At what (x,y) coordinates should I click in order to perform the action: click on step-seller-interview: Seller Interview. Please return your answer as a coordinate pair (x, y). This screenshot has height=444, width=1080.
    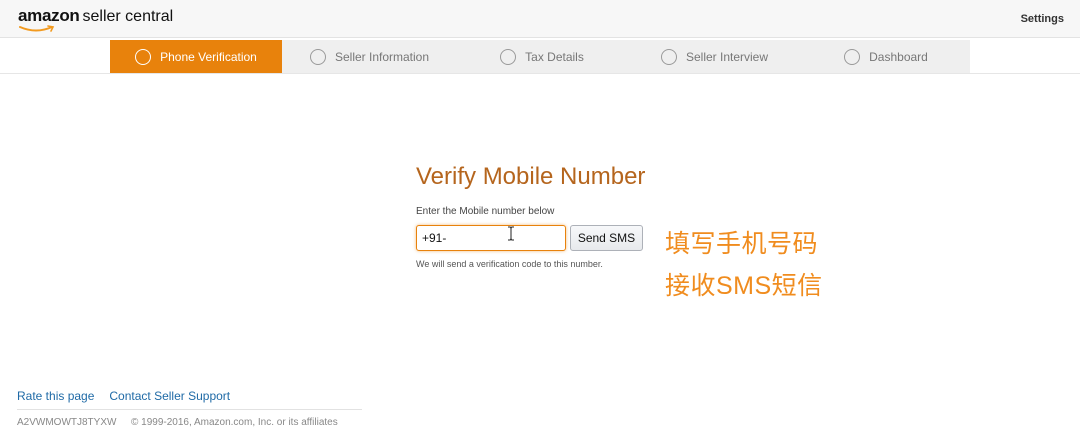
    Looking at the image, I should click on (714, 56).